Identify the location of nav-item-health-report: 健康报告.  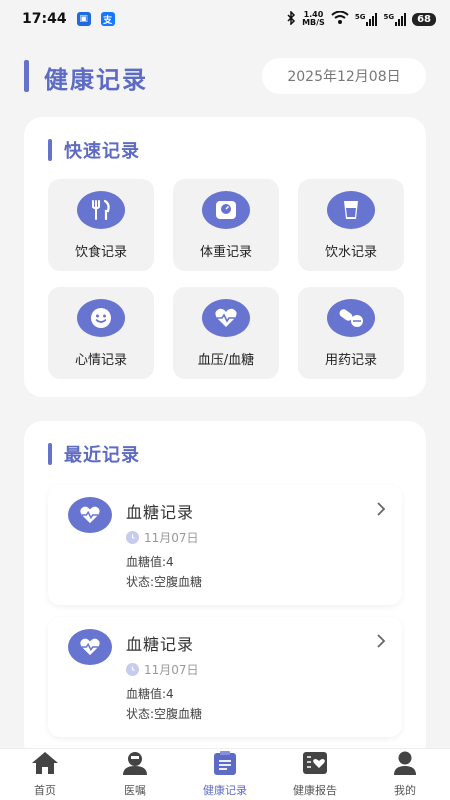
(315, 774).